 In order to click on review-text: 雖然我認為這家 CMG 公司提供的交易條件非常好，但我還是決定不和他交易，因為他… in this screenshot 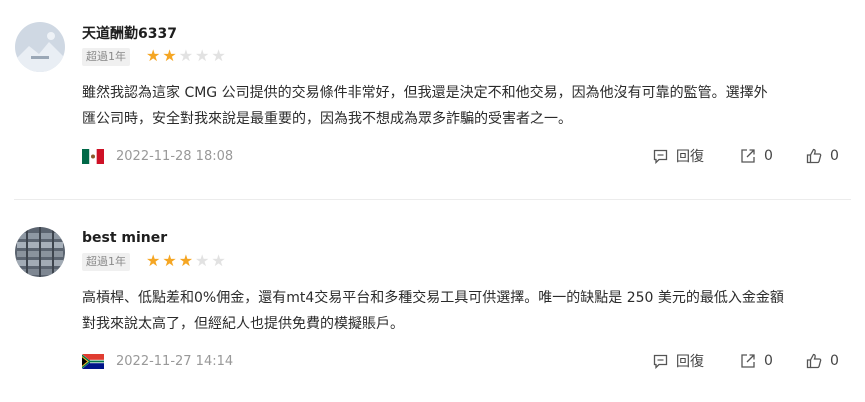, I will do `click(462, 106)`.